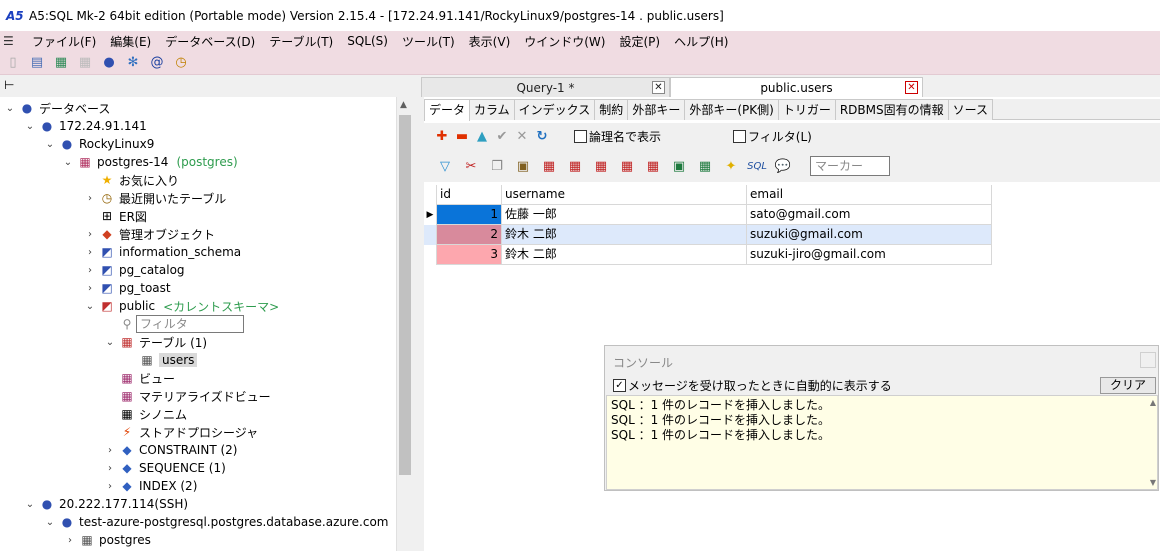  Describe the element at coordinates (131, 180) in the screenshot. I see `tree-node-favorites: ★ お気に入り` at that location.